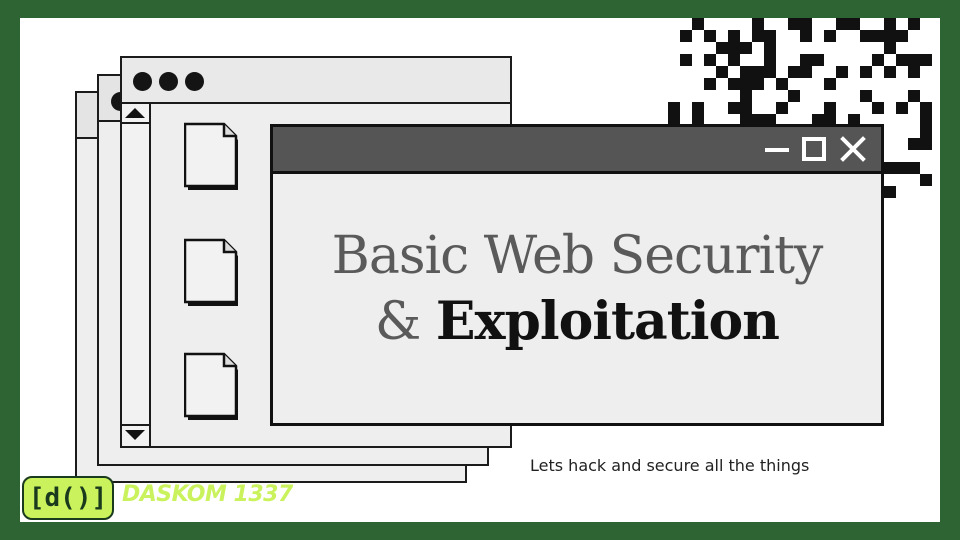 The width and height of the screenshot is (960, 540). I want to click on daskom-logo: [d()] DASKOM 1337, so click(157, 498).